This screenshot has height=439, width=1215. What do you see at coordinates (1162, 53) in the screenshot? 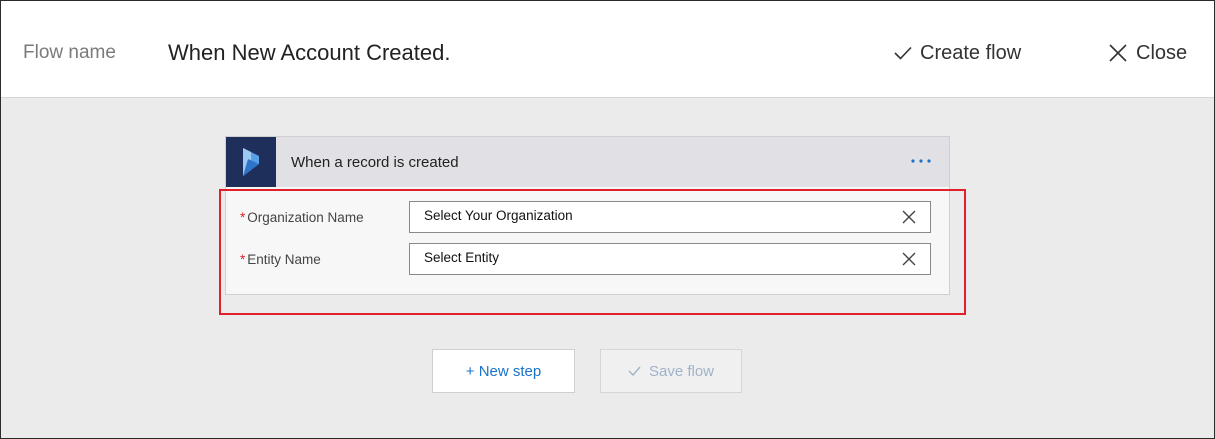
I see `close-label: Close` at bounding box center [1162, 53].